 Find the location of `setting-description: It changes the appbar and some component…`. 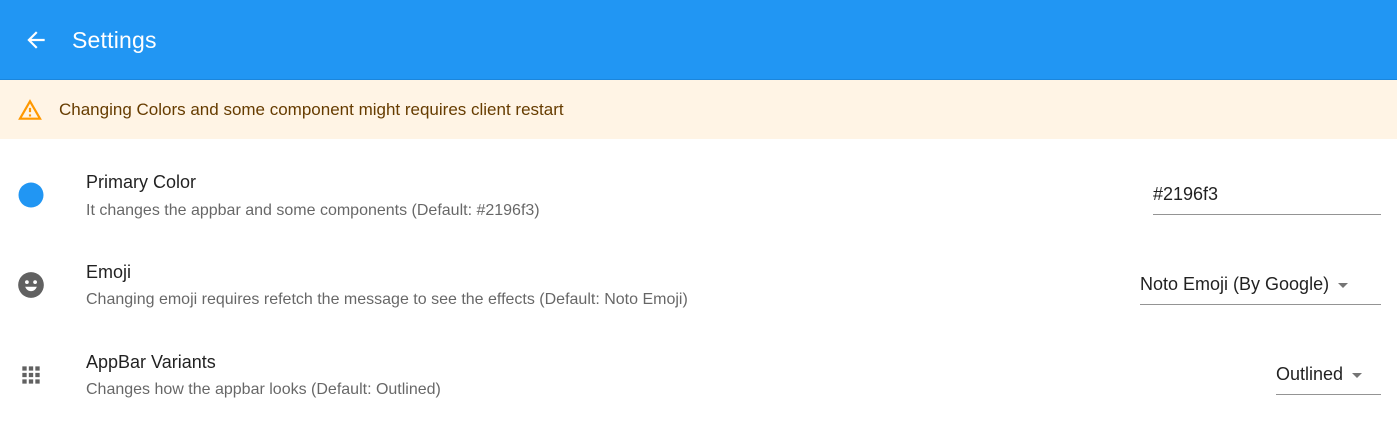

setting-description: It changes the appbar and some component… is located at coordinates (313, 210).